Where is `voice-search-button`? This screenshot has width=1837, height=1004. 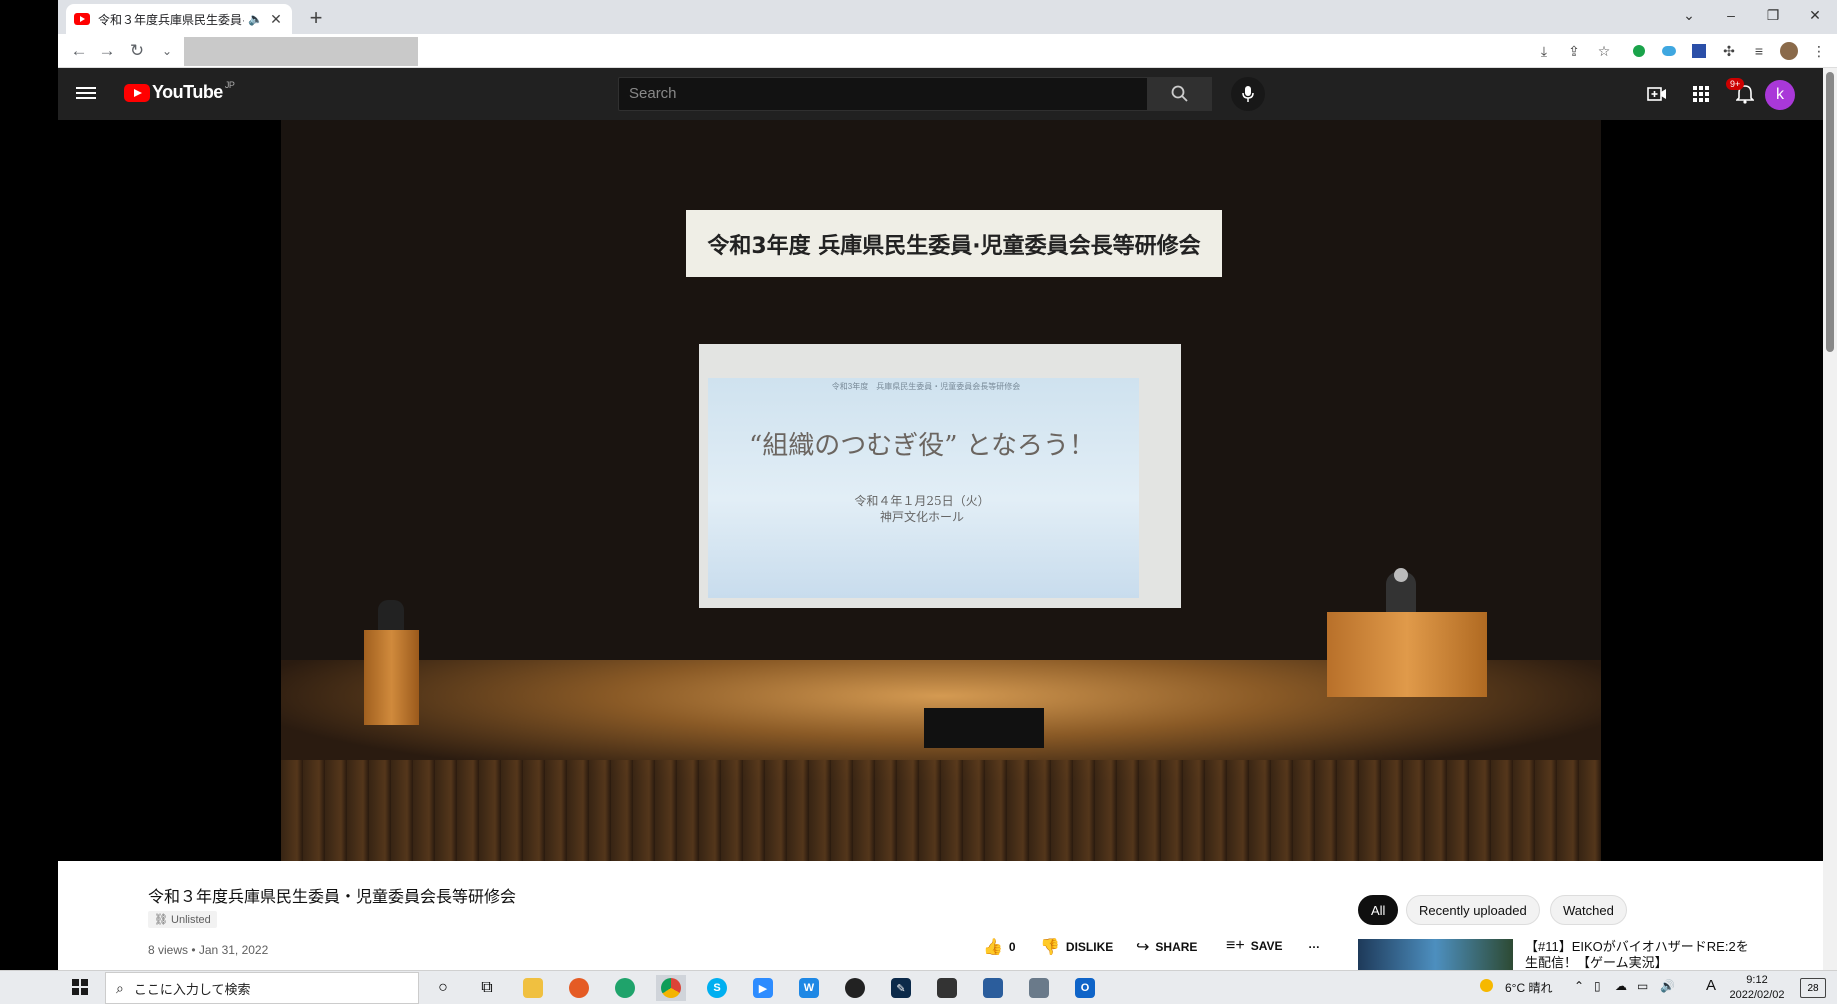
voice-search-button is located at coordinates (1248, 94).